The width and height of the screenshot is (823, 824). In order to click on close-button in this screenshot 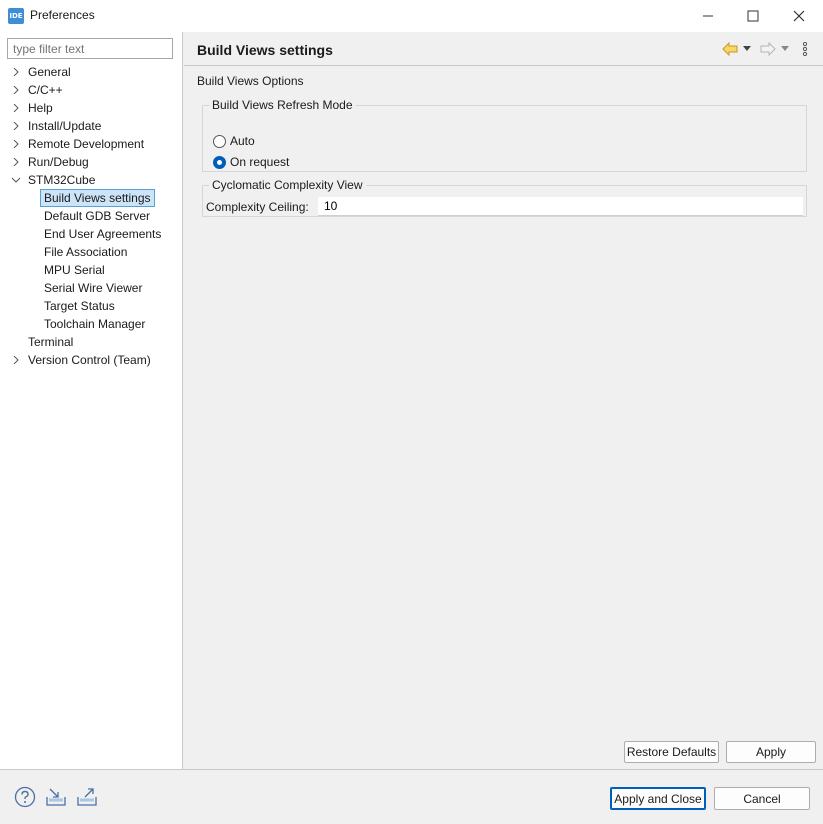, I will do `click(799, 16)`.